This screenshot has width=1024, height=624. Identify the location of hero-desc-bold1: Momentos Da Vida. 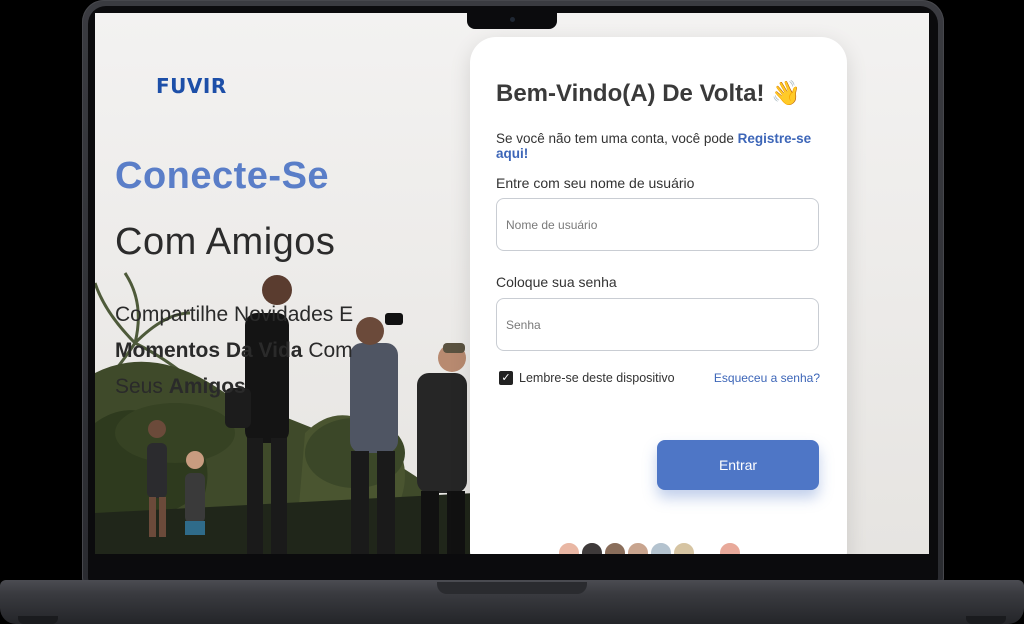
(209, 350).